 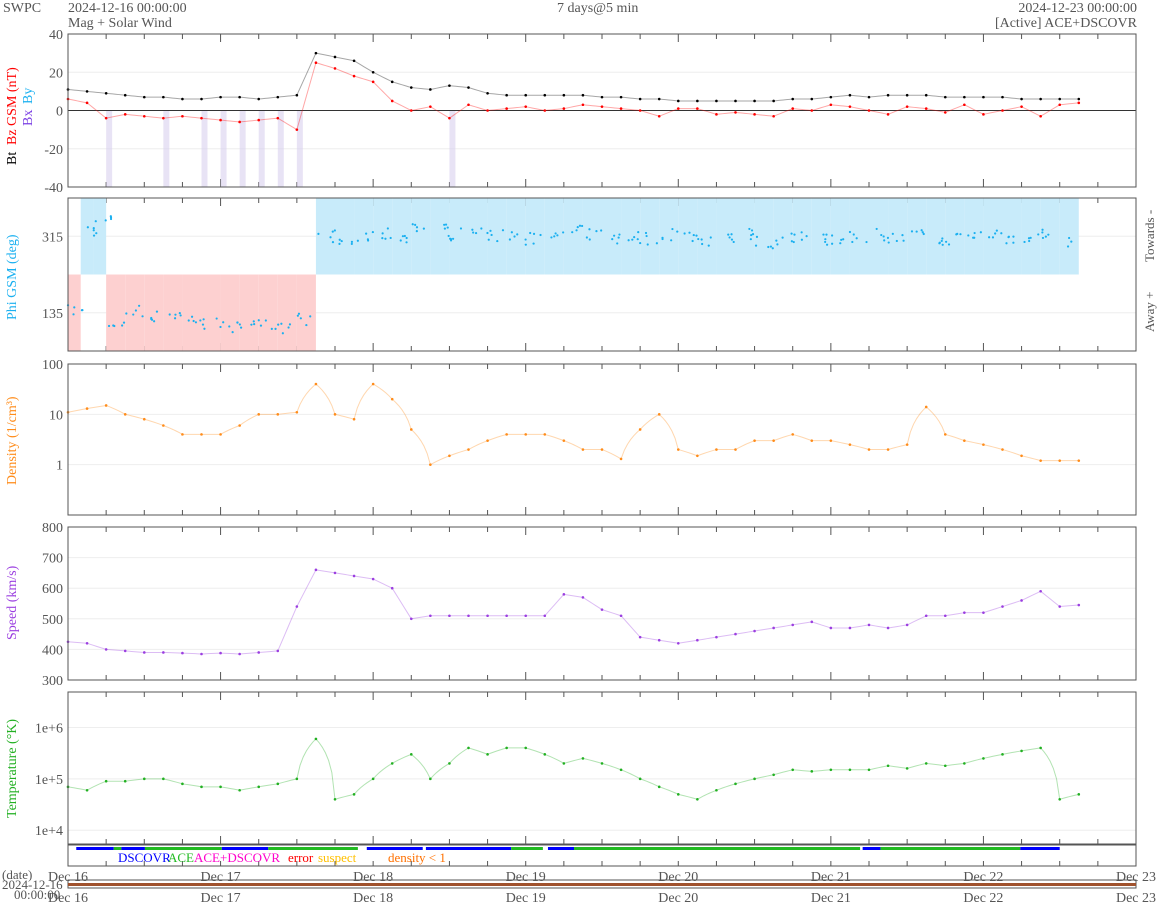 I want to click on ylabel-phi: Phi GSM (deg), so click(x=12, y=277).